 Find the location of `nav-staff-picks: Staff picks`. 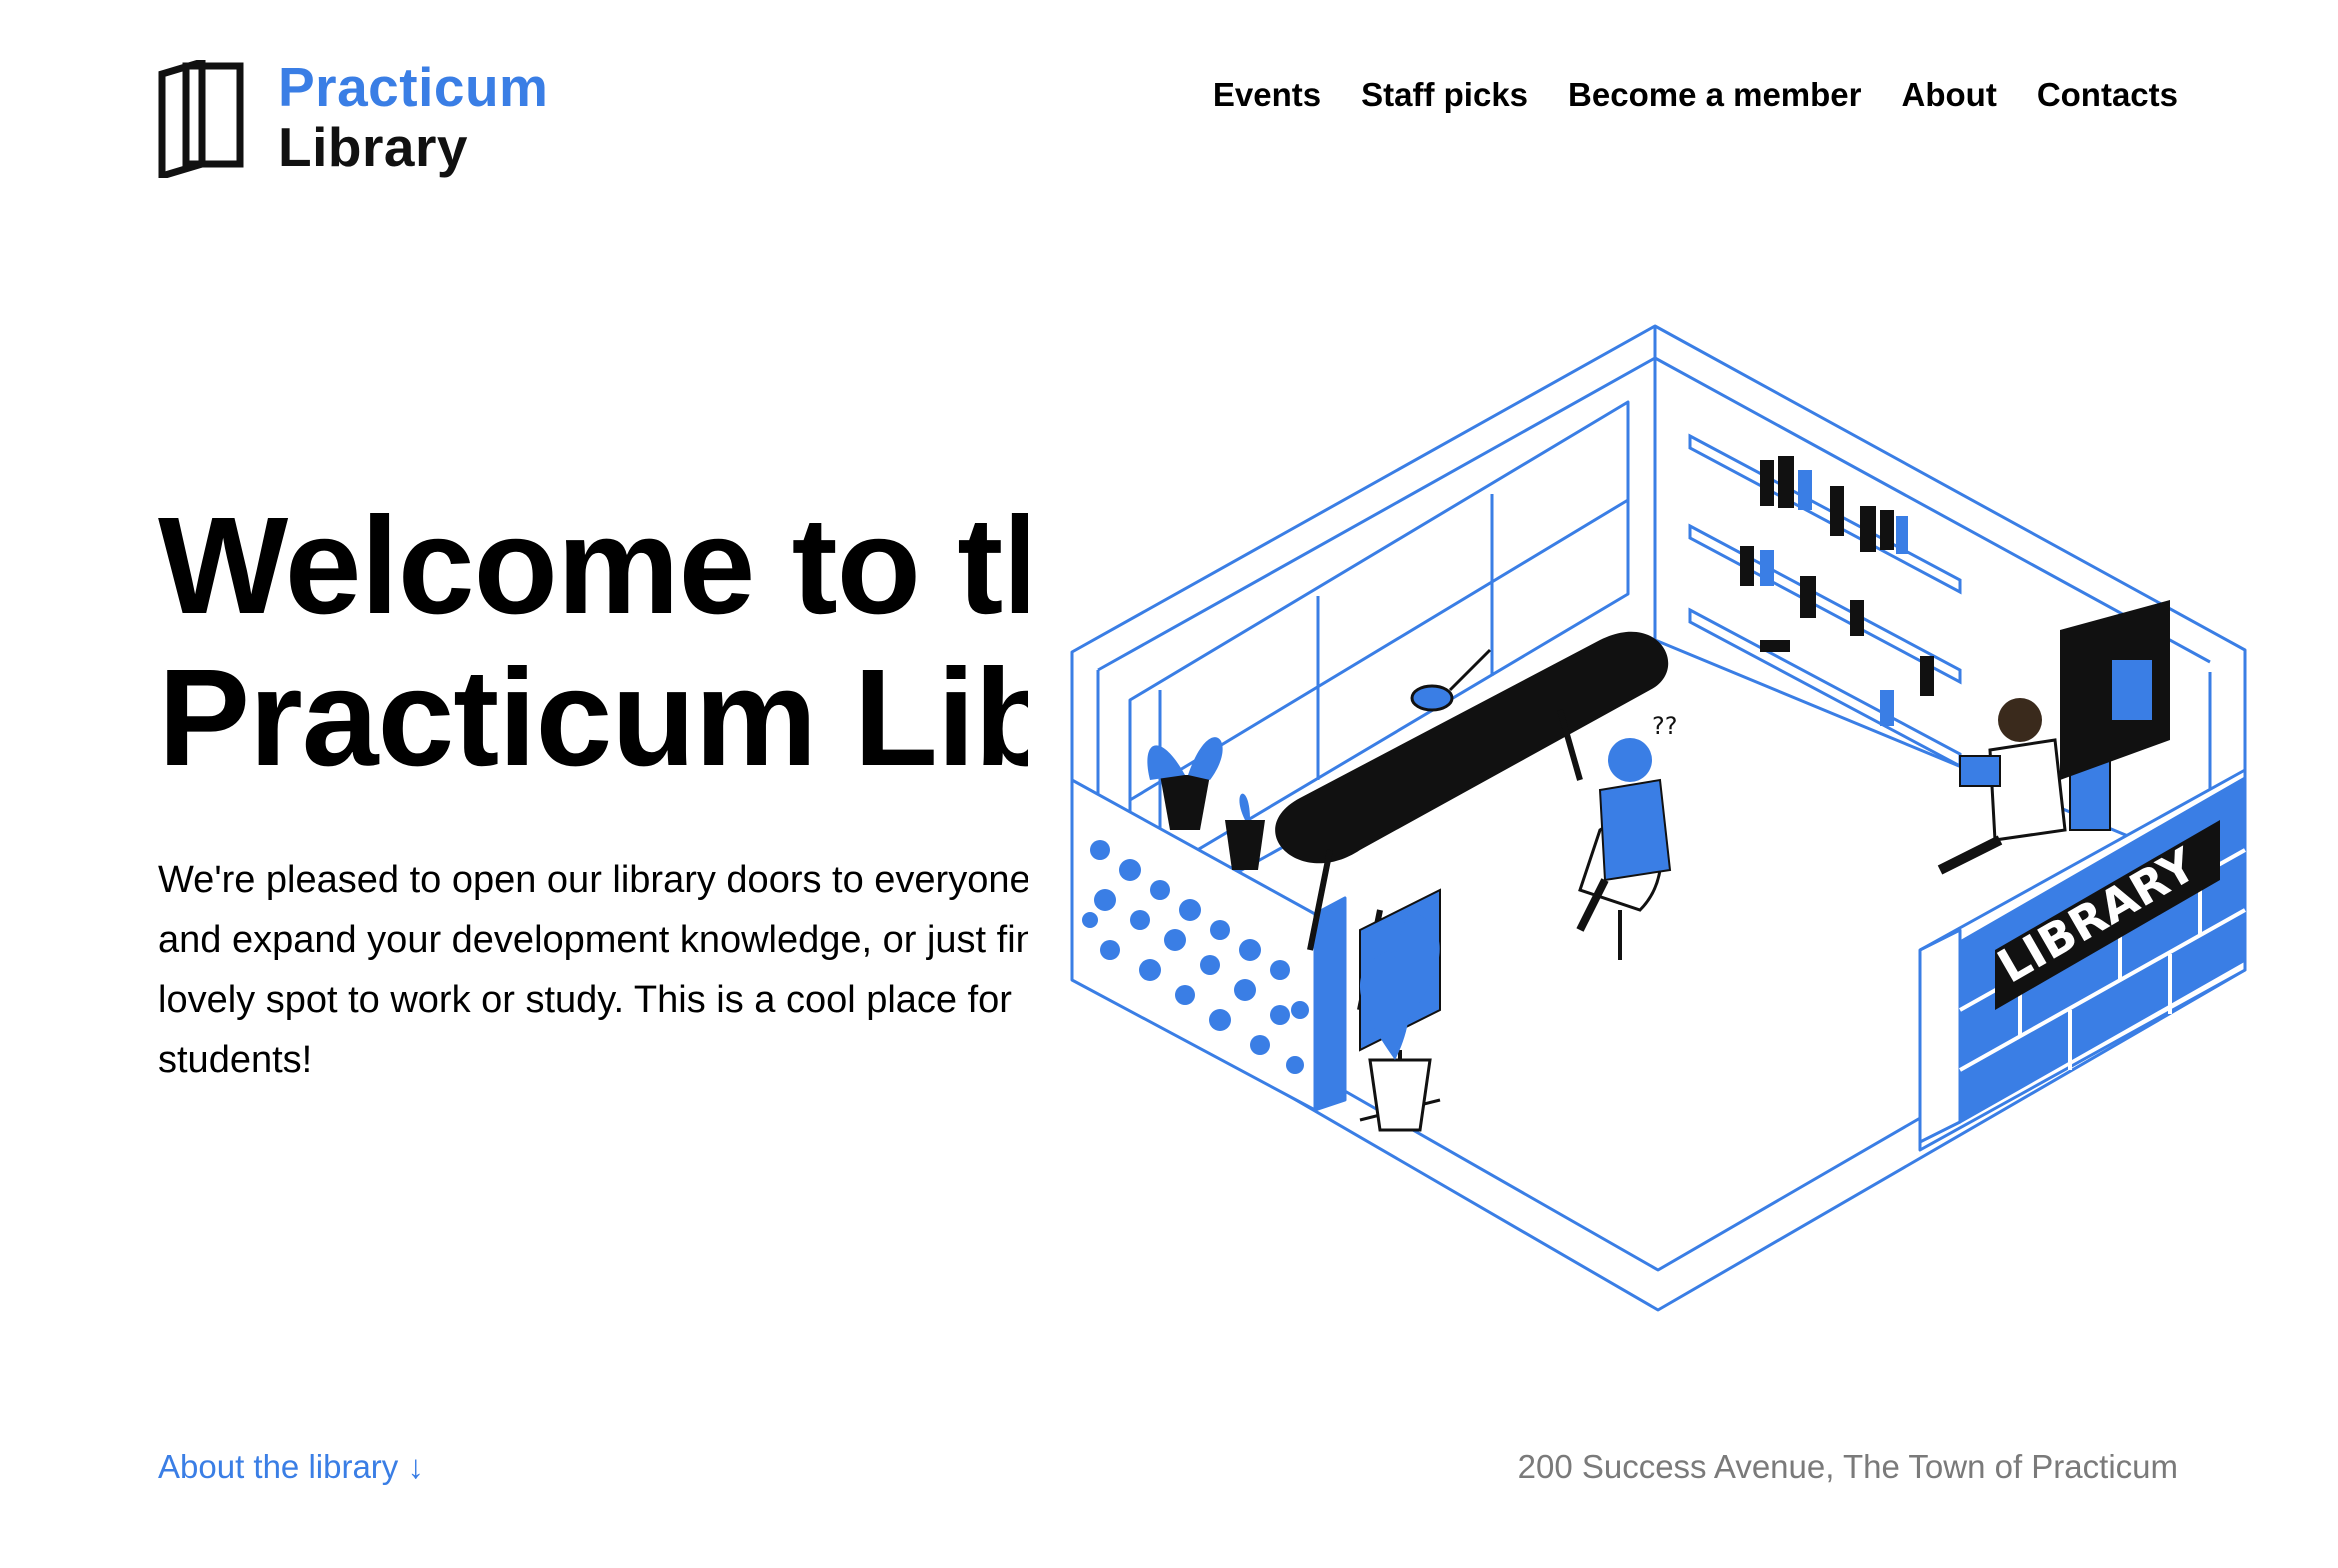

nav-staff-picks: Staff picks is located at coordinates (1444, 95).